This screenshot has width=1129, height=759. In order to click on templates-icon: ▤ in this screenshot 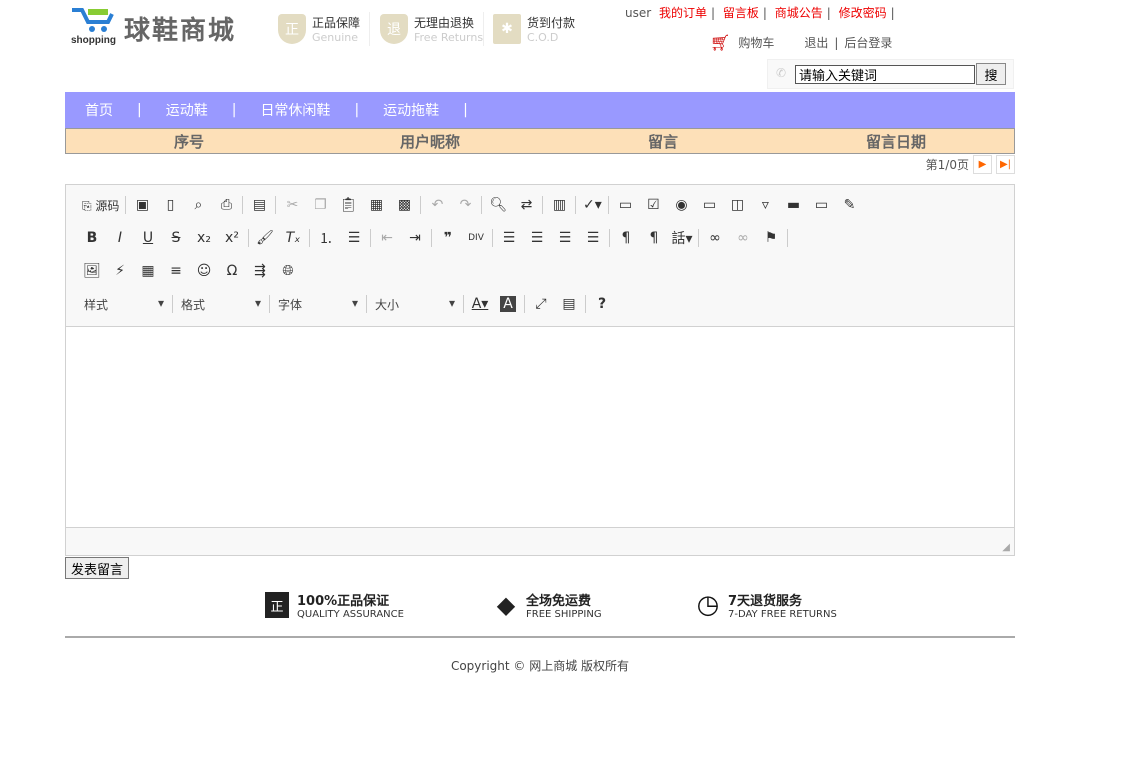, I will do `click(259, 205)`.